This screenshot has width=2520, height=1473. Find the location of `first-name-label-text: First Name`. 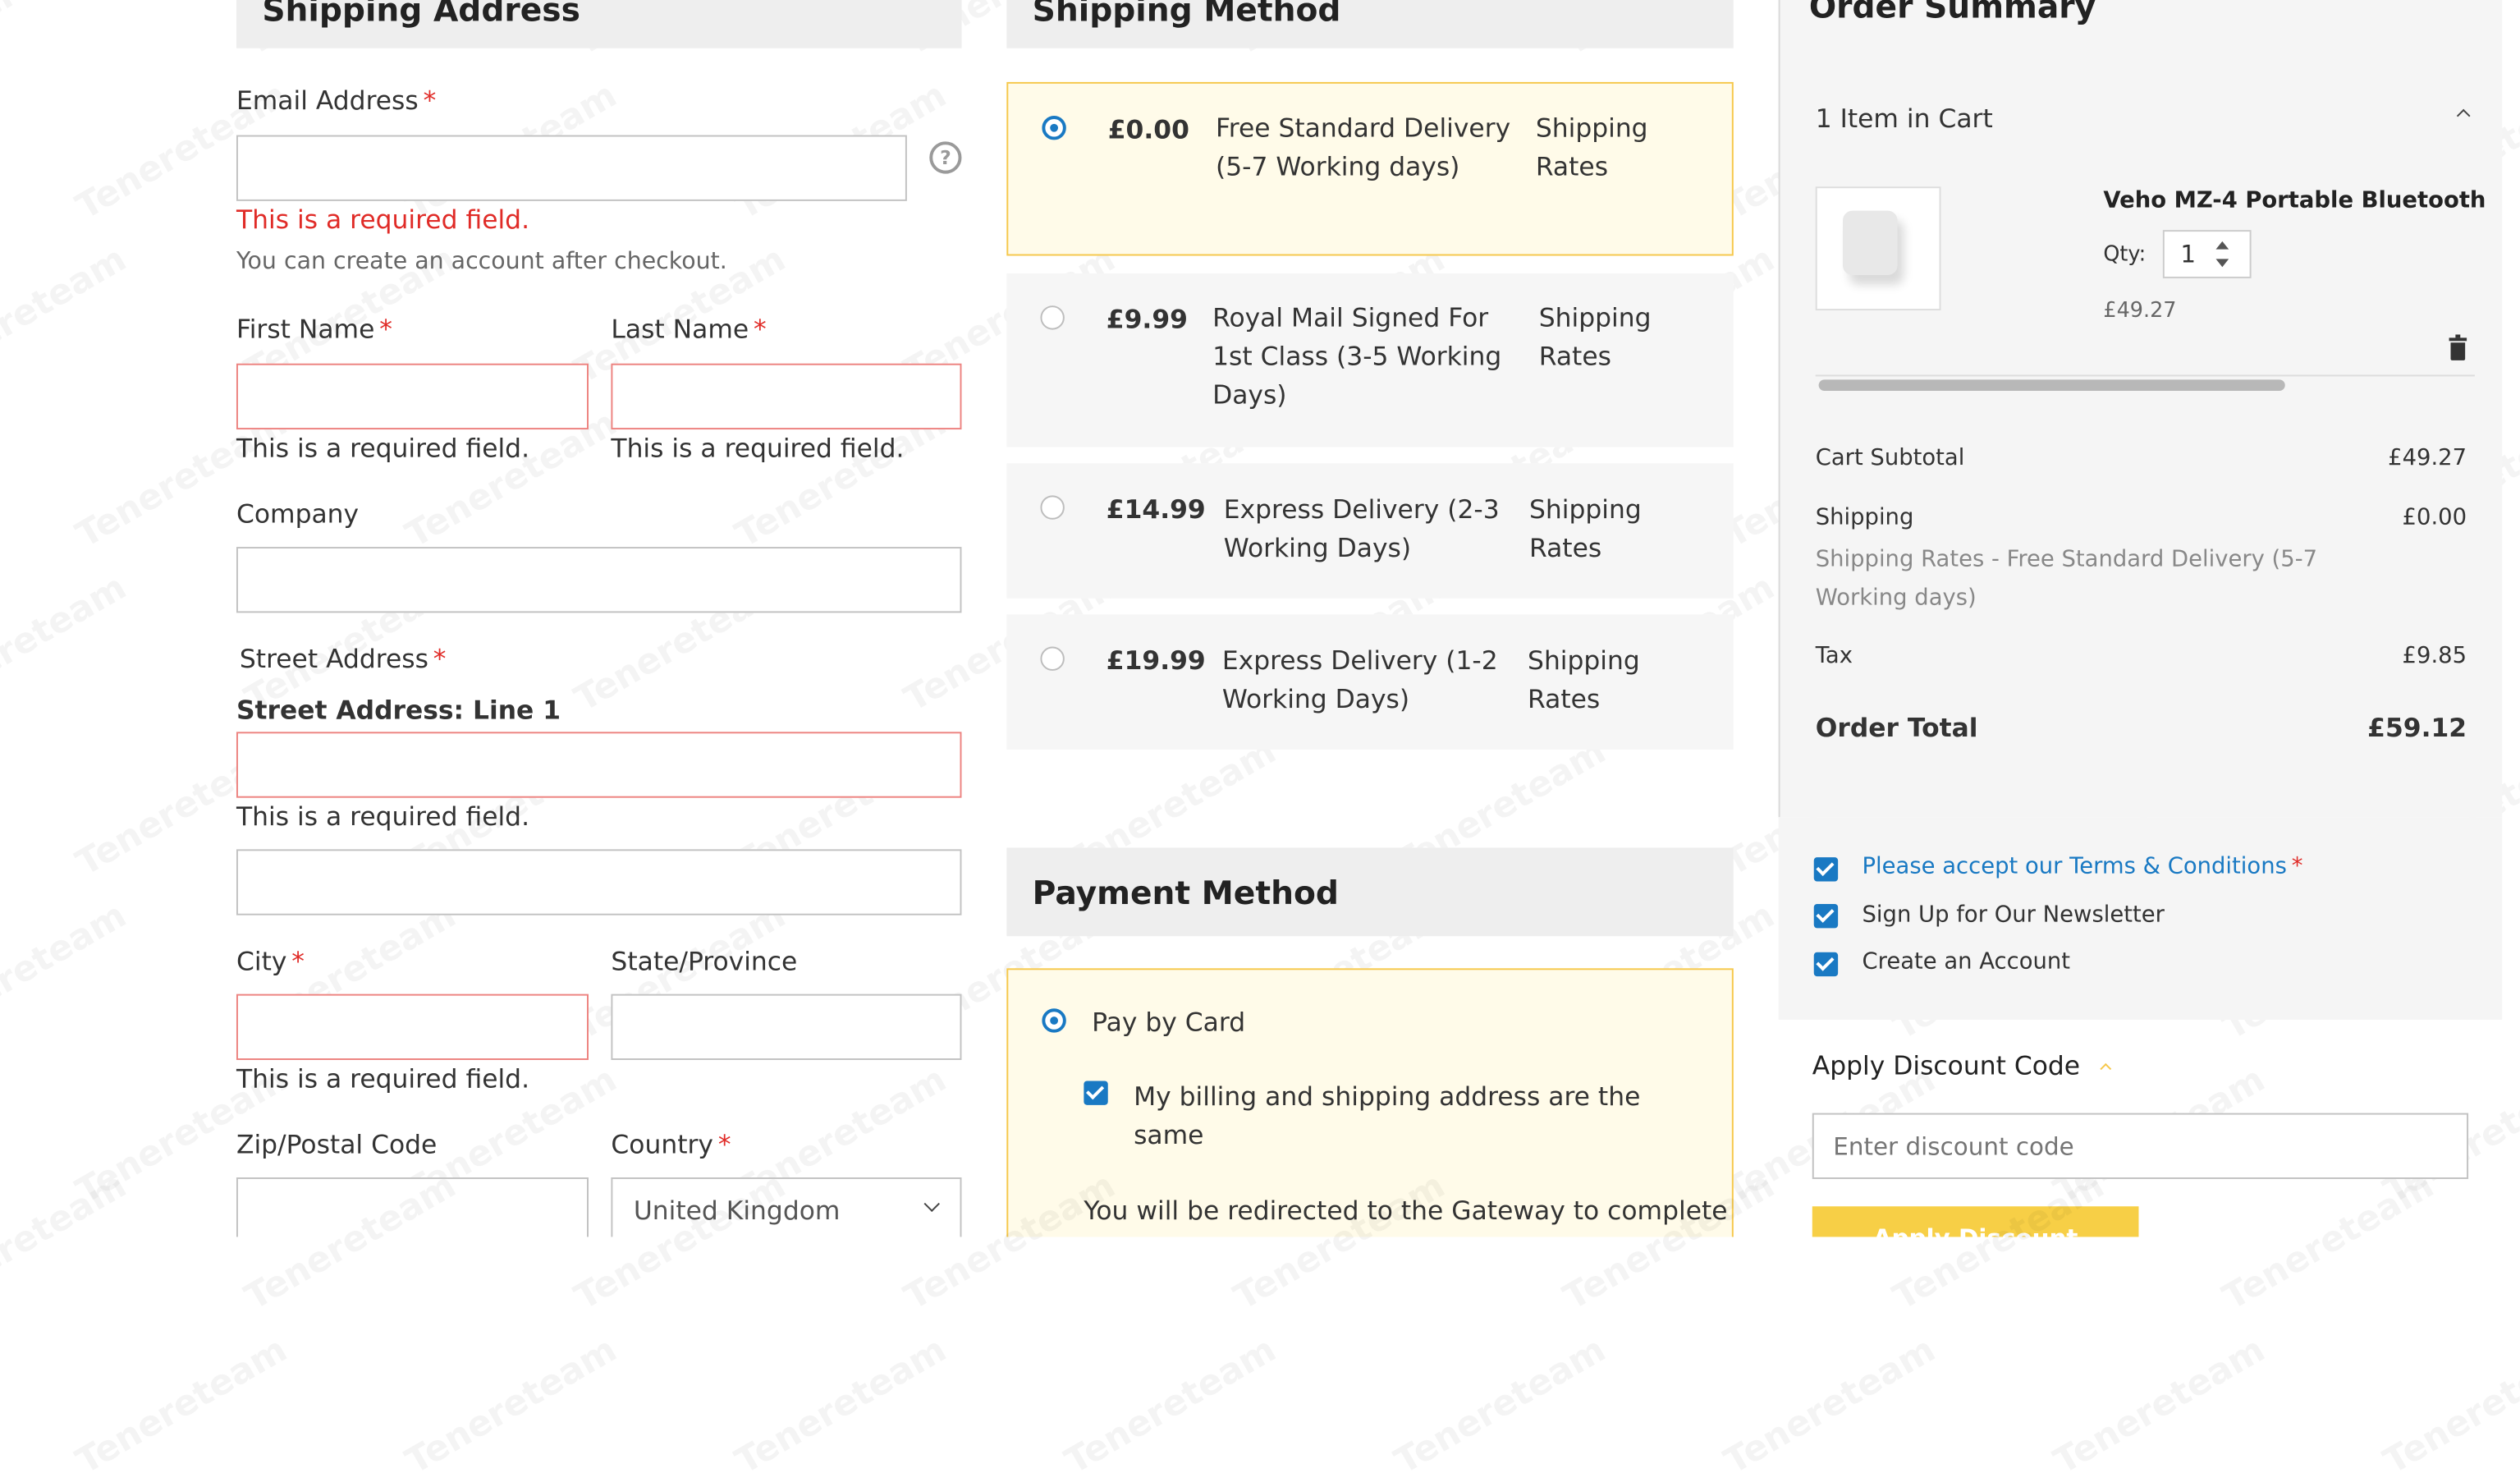

first-name-label-text: First Name is located at coordinates (305, 329).